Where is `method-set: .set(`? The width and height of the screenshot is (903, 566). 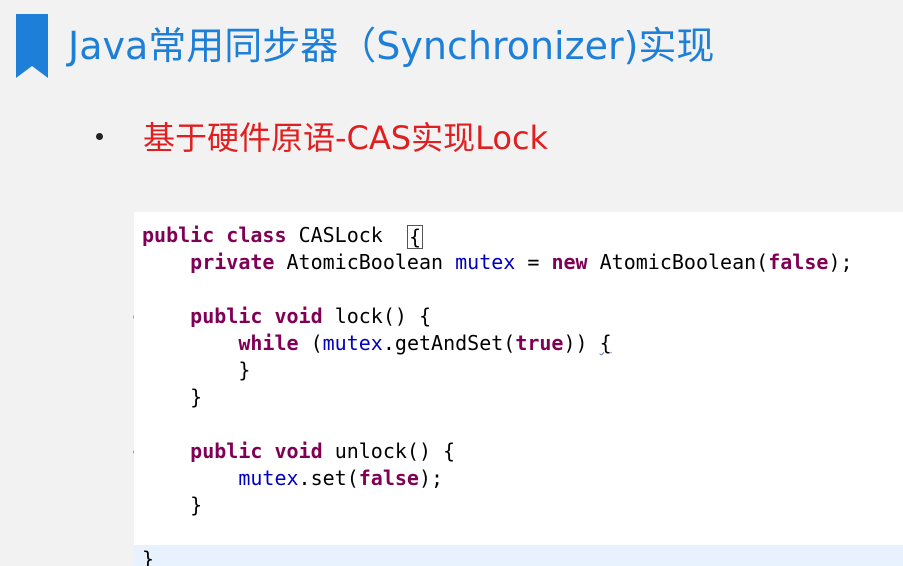
method-set: .set( is located at coordinates (328, 478).